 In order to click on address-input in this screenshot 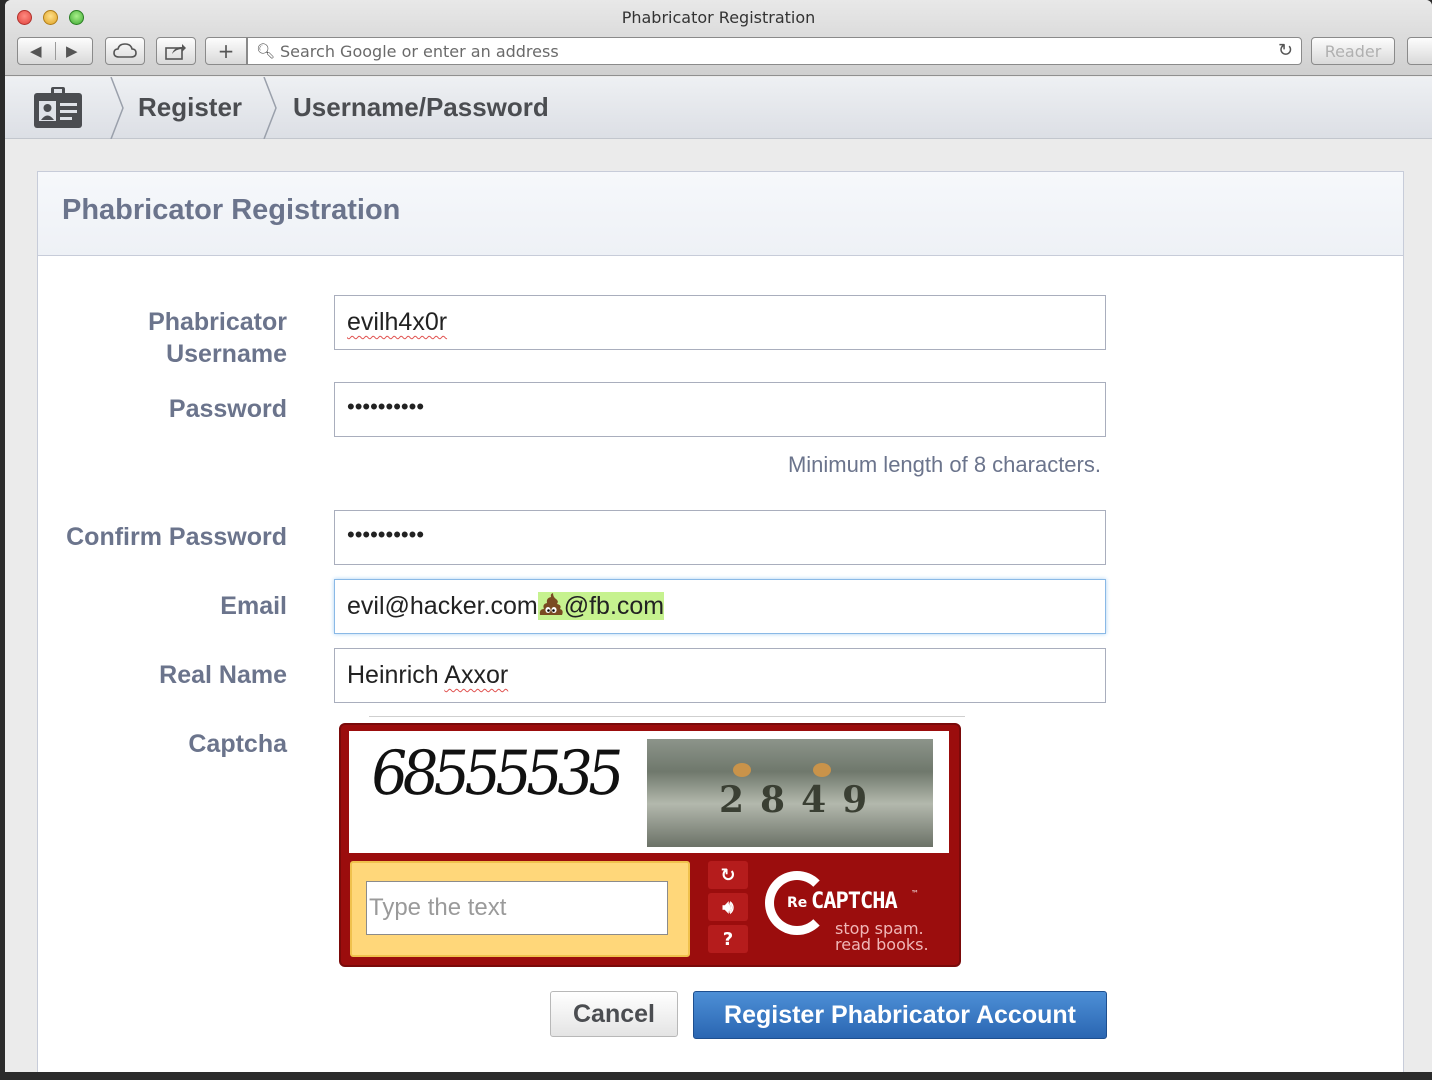, I will do `click(760, 51)`.